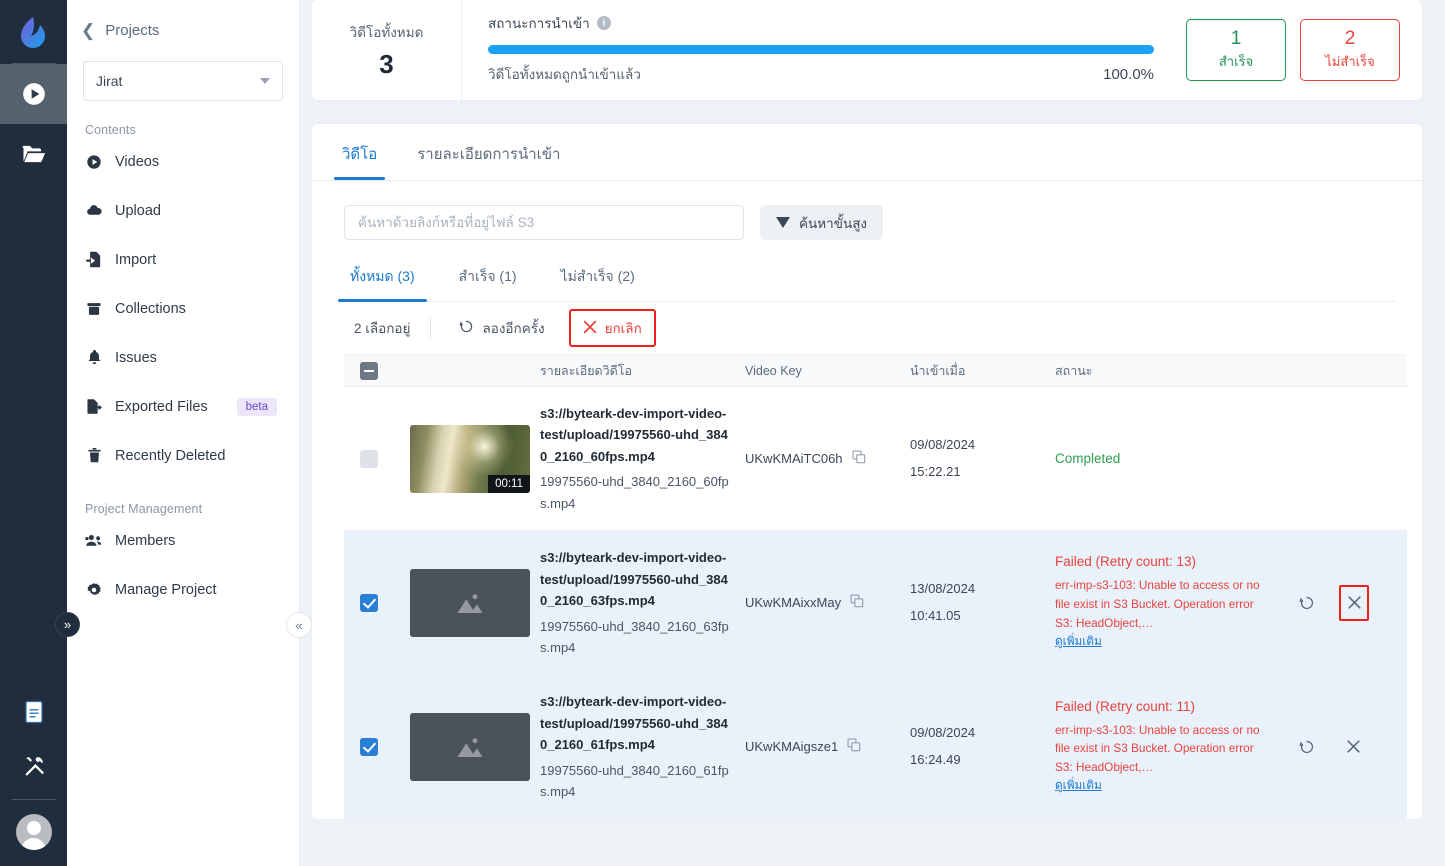  What do you see at coordinates (183, 259) in the screenshot?
I see `sidebar-item-import: Import` at bounding box center [183, 259].